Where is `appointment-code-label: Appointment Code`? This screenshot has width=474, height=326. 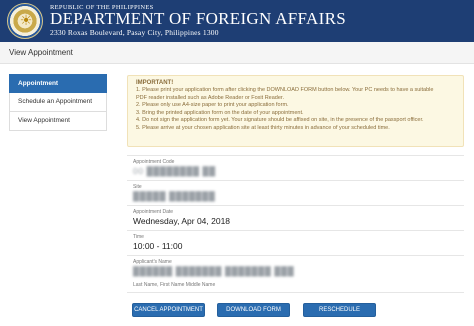
appointment-code-label: Appointment Code is located at coordinates (154, 162).